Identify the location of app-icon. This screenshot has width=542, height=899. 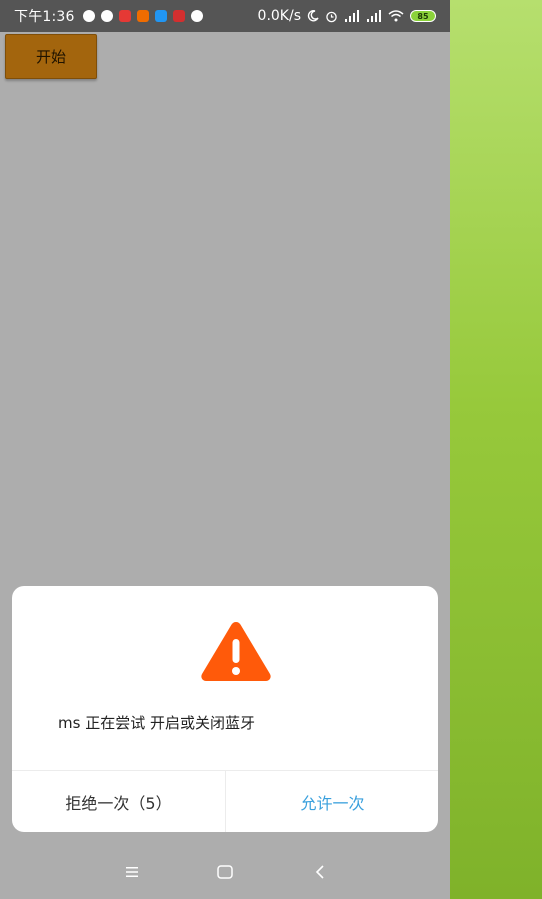
(106, 16).